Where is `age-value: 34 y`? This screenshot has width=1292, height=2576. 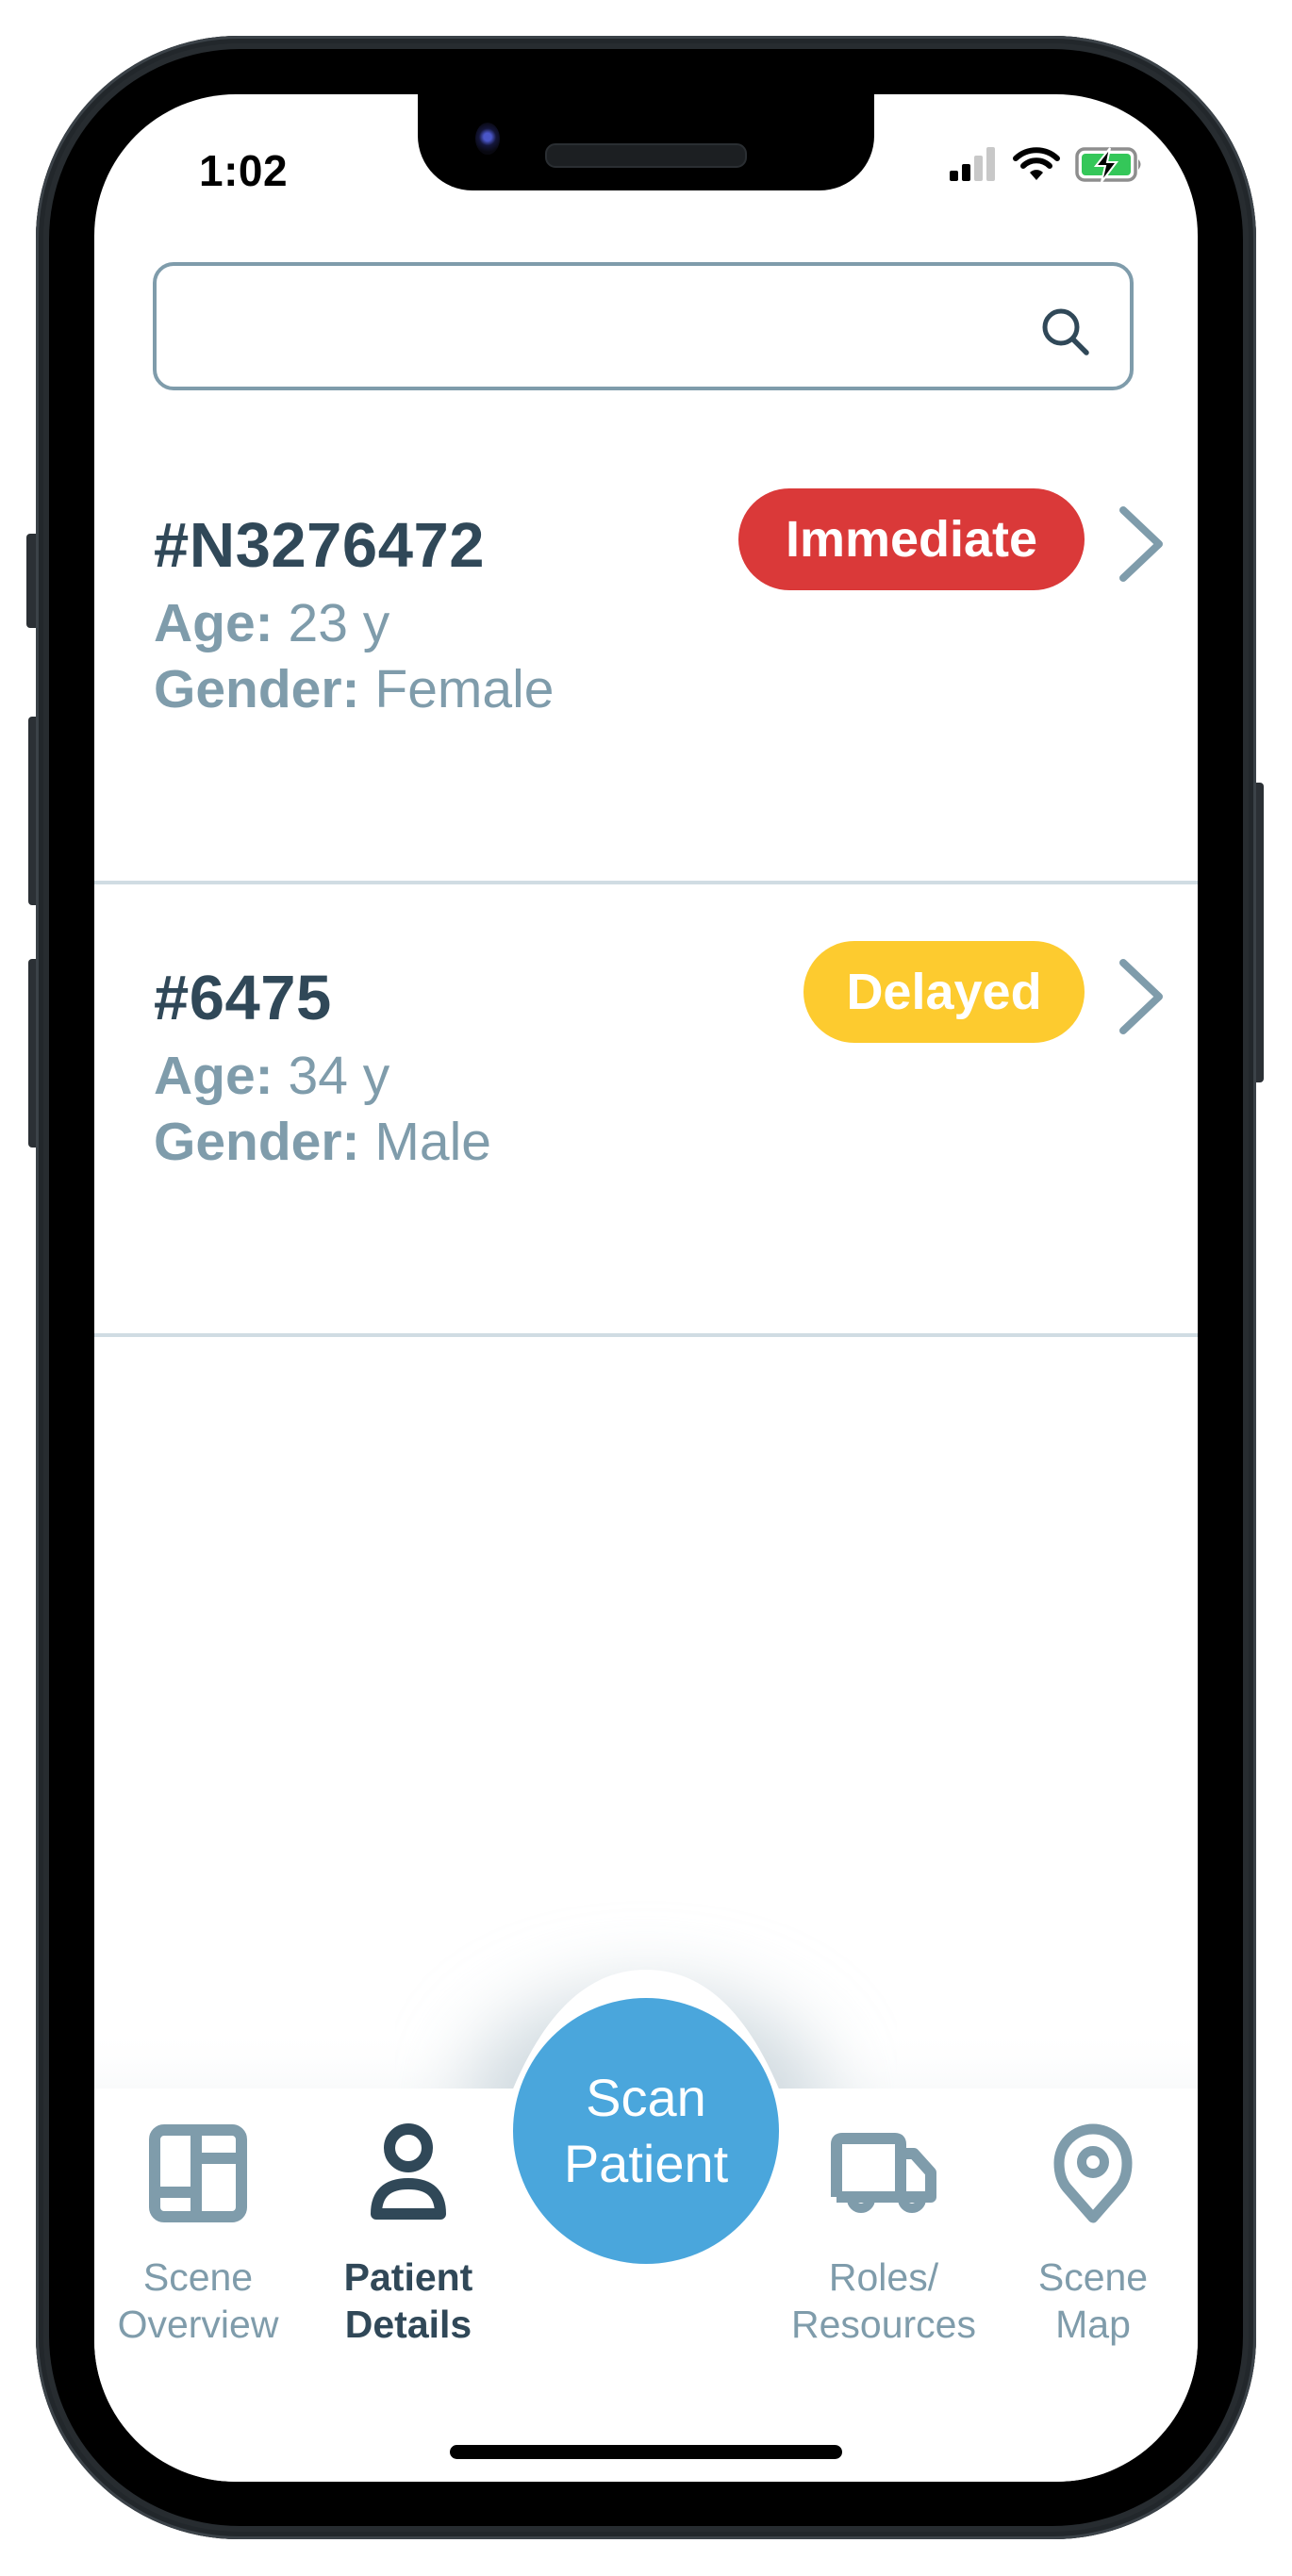 age-value: 34 y is located at coordinates (339, 1076).